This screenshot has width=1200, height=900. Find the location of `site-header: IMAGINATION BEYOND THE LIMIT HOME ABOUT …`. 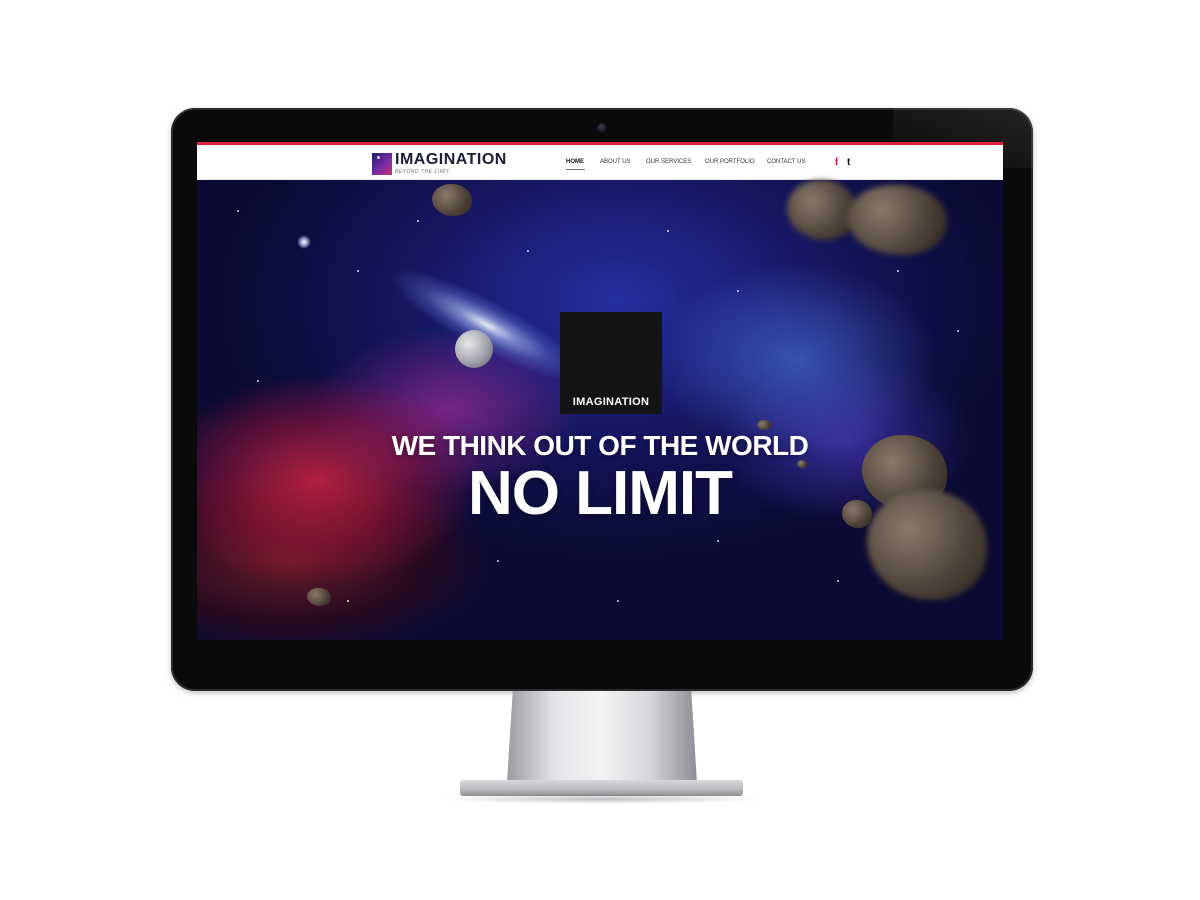

site-header: IMAGINATION BEYOND THE LIMIT HOME ABOUT … is located at coordinates (600, 162).